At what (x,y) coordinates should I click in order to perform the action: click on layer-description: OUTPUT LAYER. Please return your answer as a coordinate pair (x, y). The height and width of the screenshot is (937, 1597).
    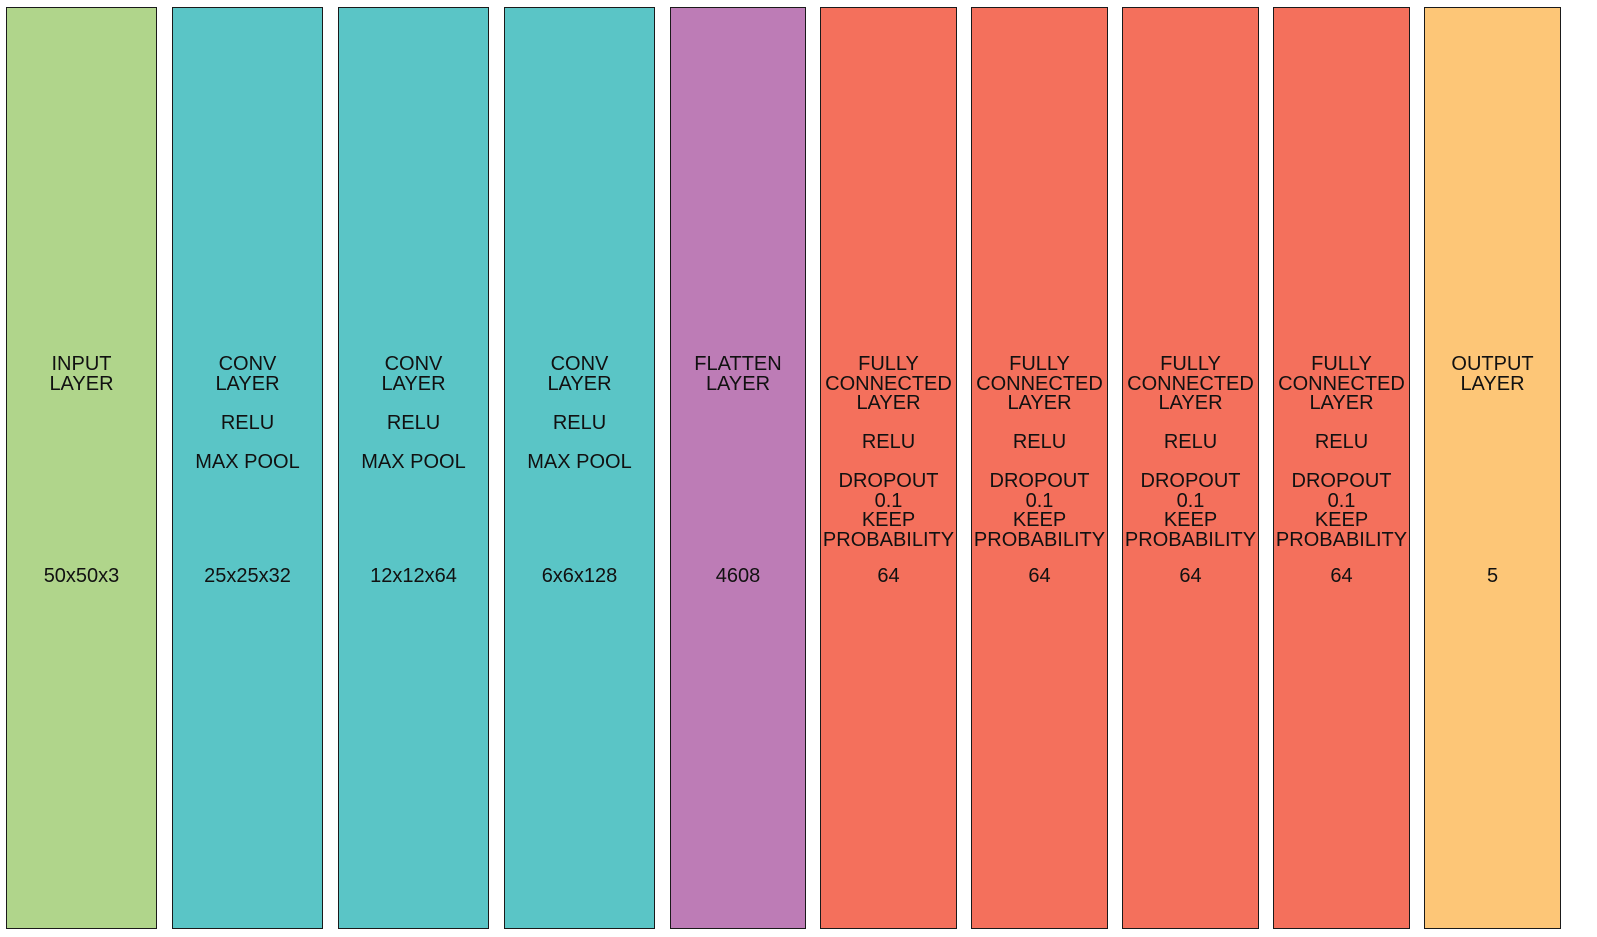
    Looking at the image, I should click on (1492, 374).